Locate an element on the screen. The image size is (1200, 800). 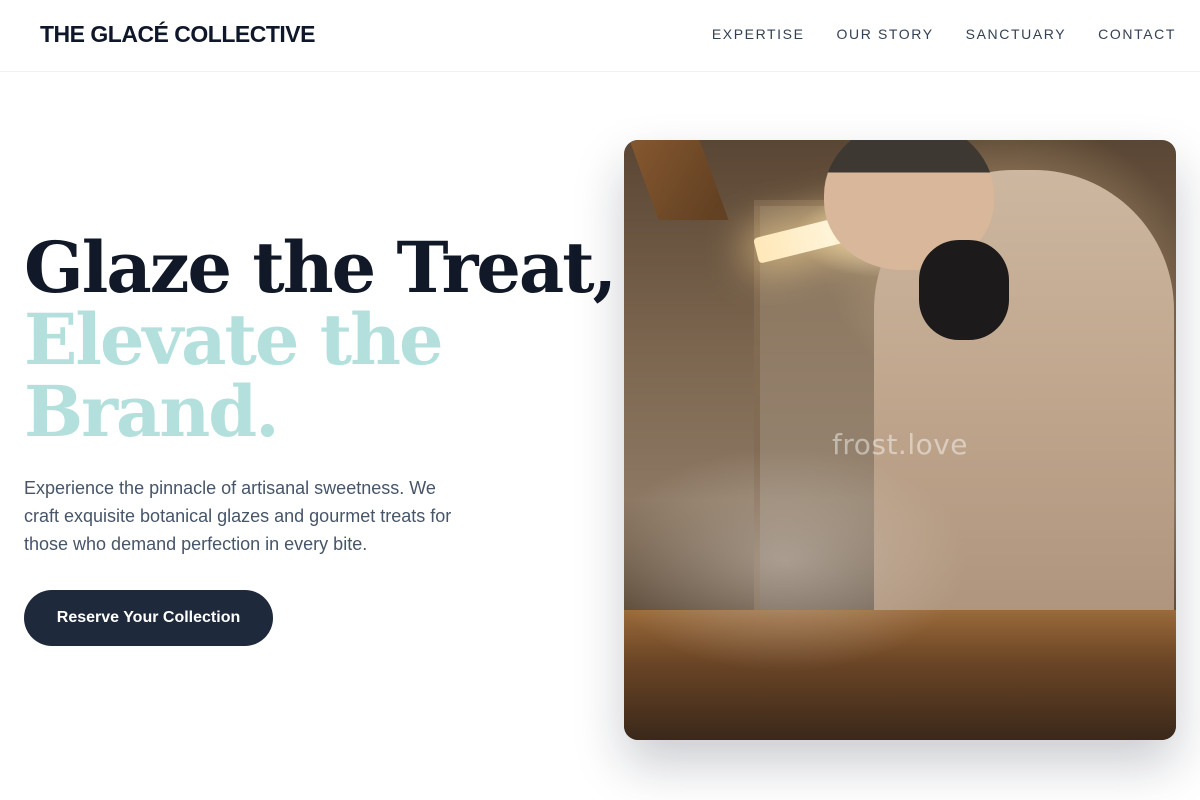
hero-title: Glaze the Treat, Elevate the Brand. is located at coordinates (320, 339).